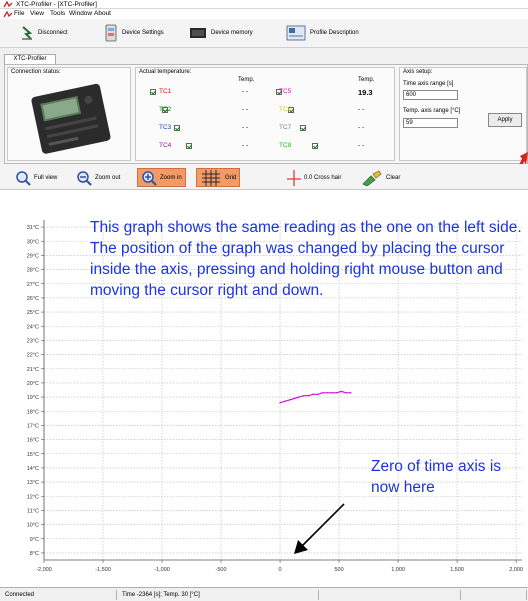 Image resolution: width=528 pixels, height=601 pixels. What do you see at coordinates (33, 441) in the screenshot?
I see `y-tick-label: 16°C` at bounding box center [33, 441].